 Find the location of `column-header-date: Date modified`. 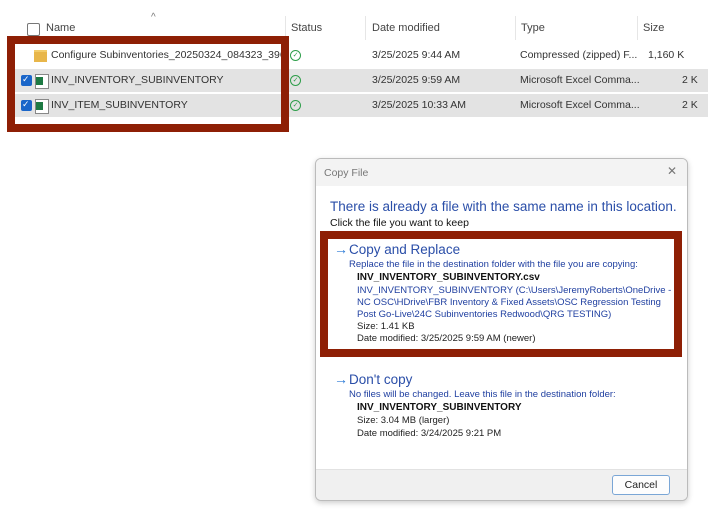

column-header-date: Date modified is located at coordinates (406, 28).